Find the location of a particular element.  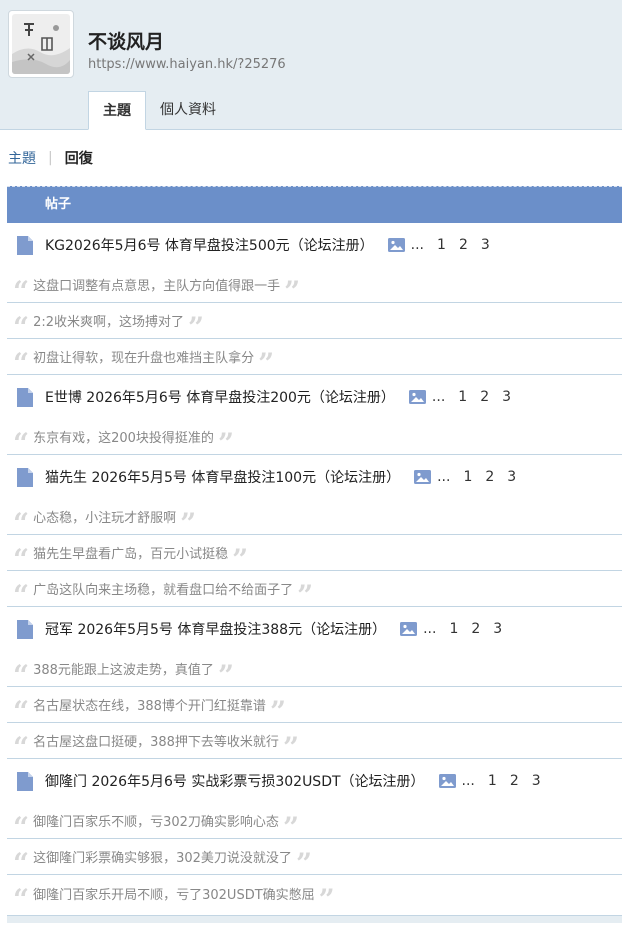

reply-row: “广岛这队向来主场稳，就看盘口给不给面子了” is located at coordinates (314, 589).